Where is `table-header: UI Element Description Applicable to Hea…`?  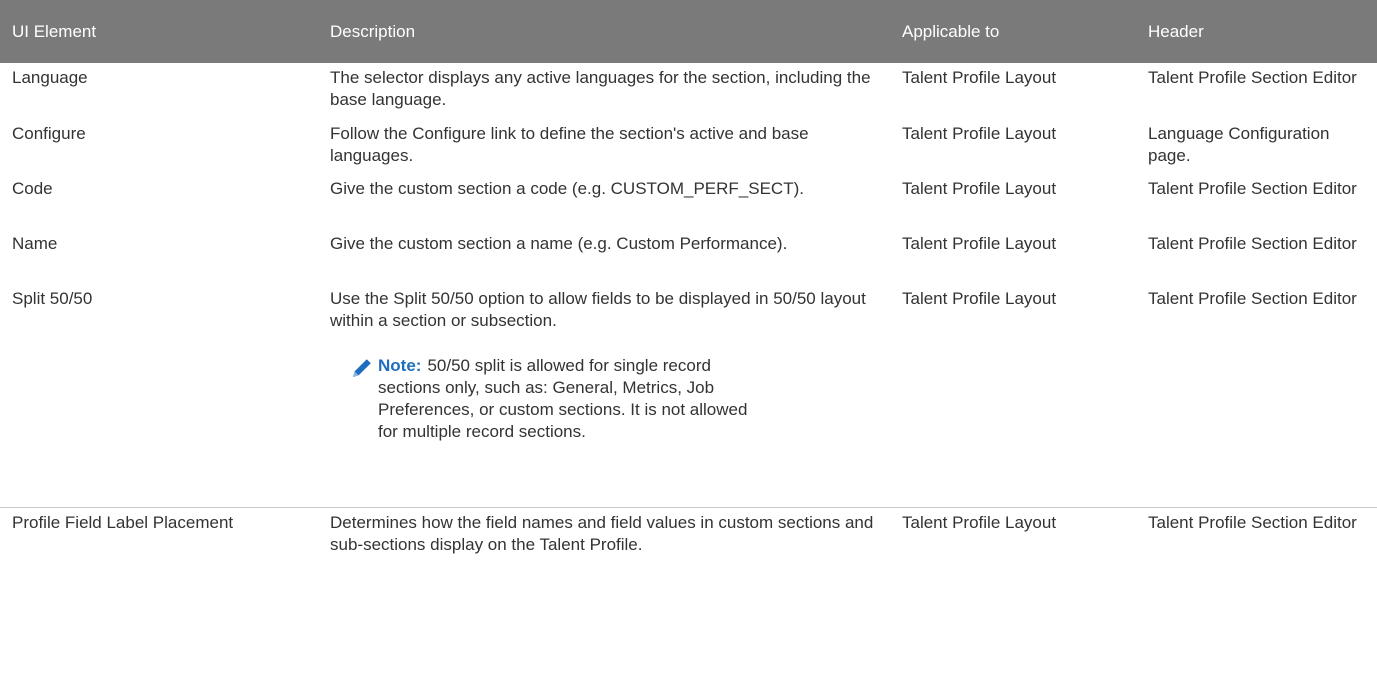
table-header: UI Element Description Applicable to Hea… is located at coordinates (688, 31).